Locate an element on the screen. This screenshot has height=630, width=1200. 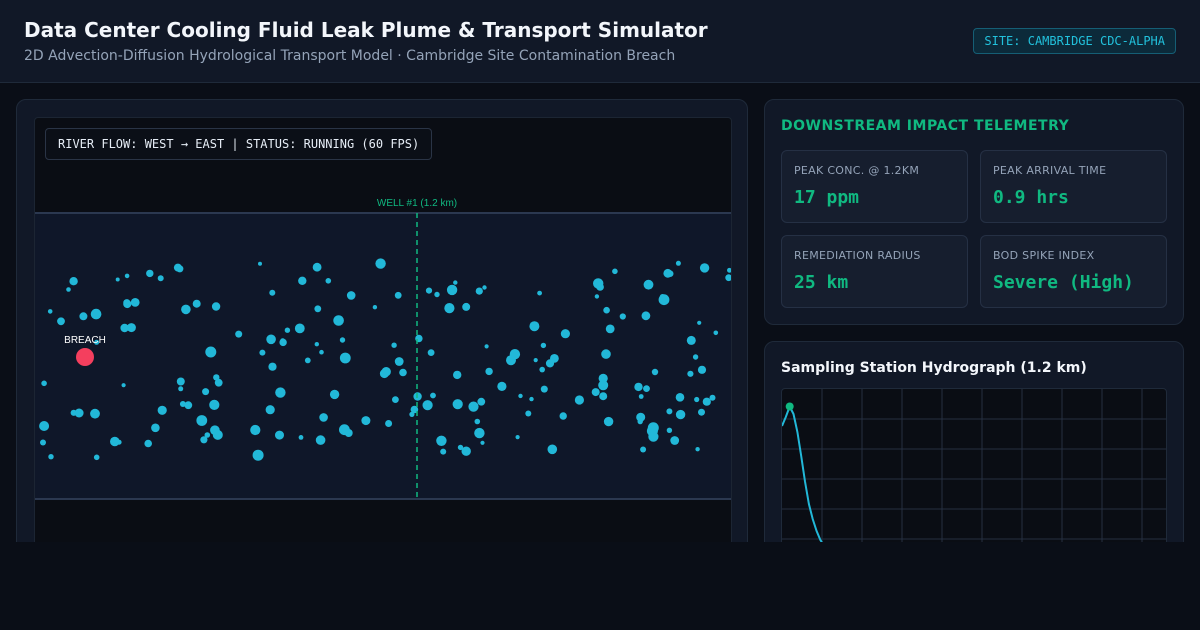
hydrograph-current-marker is located at coordinates (789, 406).